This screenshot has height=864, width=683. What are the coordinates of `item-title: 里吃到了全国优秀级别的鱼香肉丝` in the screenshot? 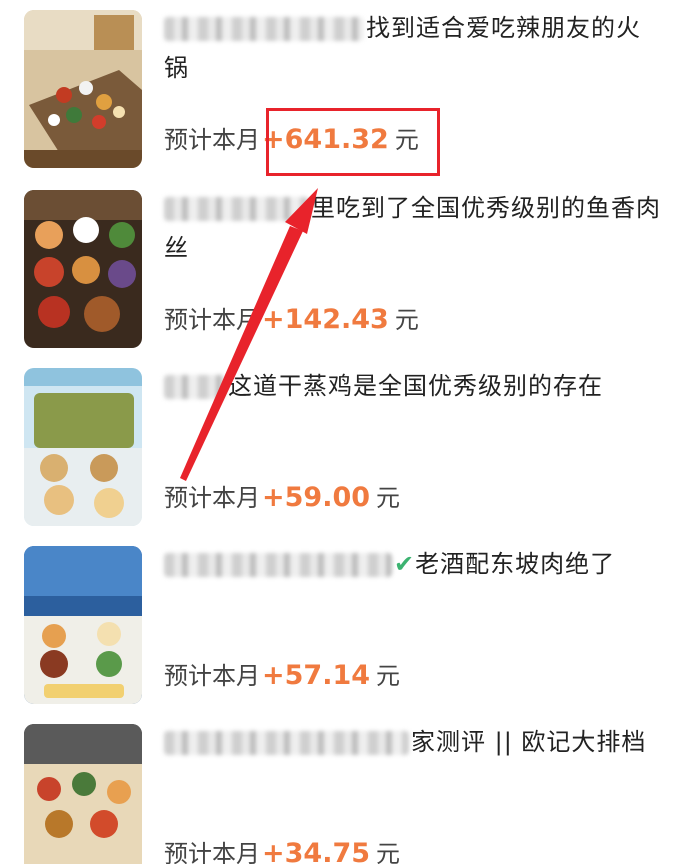 It's located at (414, 228).